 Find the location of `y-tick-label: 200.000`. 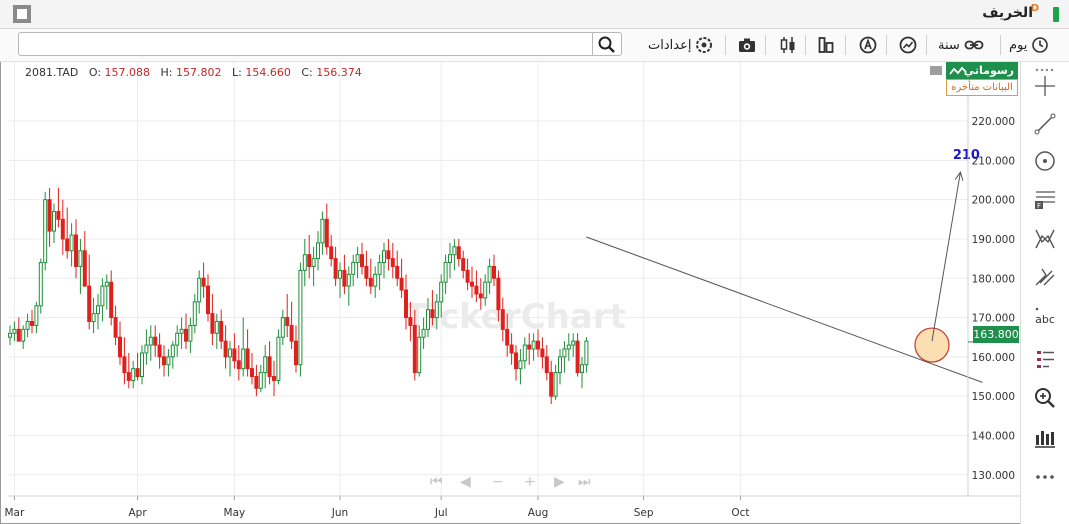

y-tick-label: 200.000 is located at coordinates (993, 201).